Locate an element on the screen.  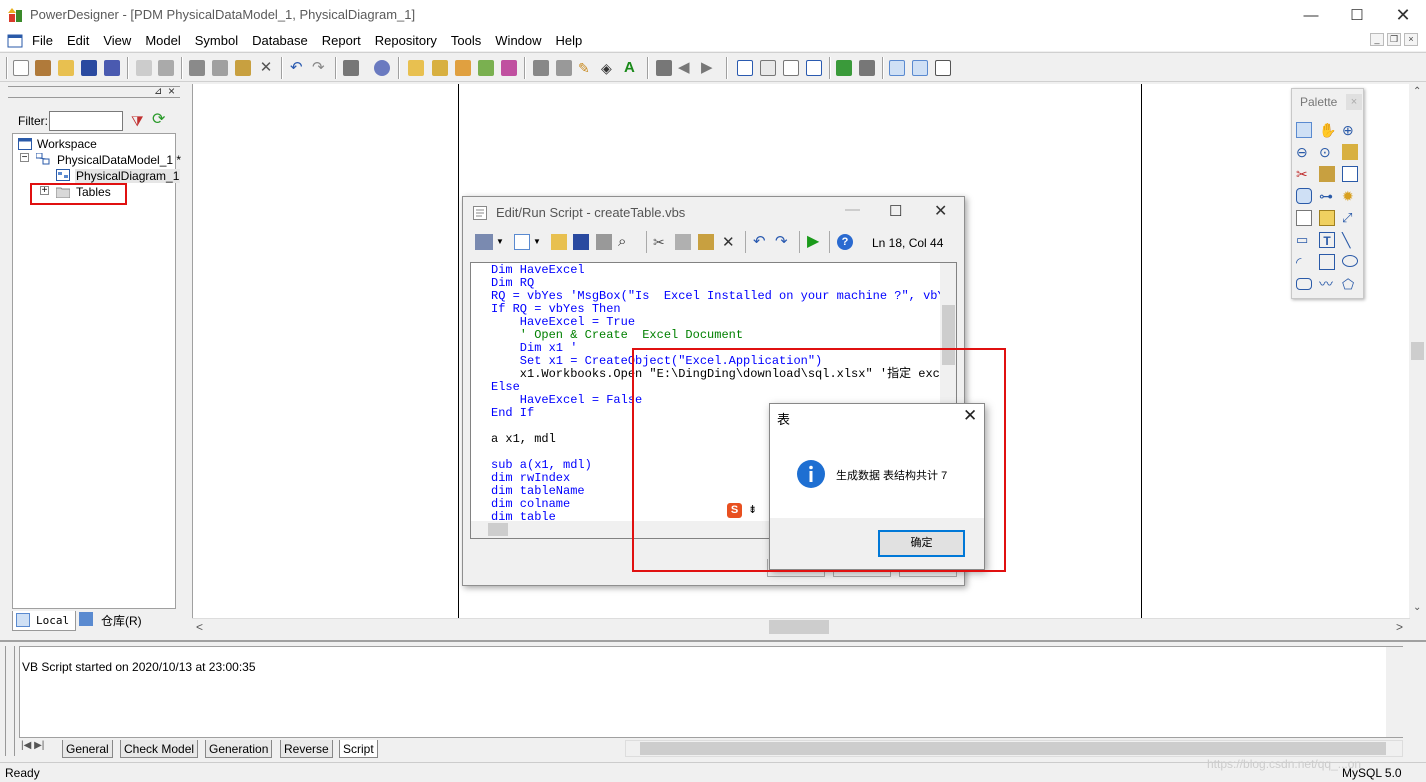
v-scroll-thumb is located at coordinates (1417, 351).